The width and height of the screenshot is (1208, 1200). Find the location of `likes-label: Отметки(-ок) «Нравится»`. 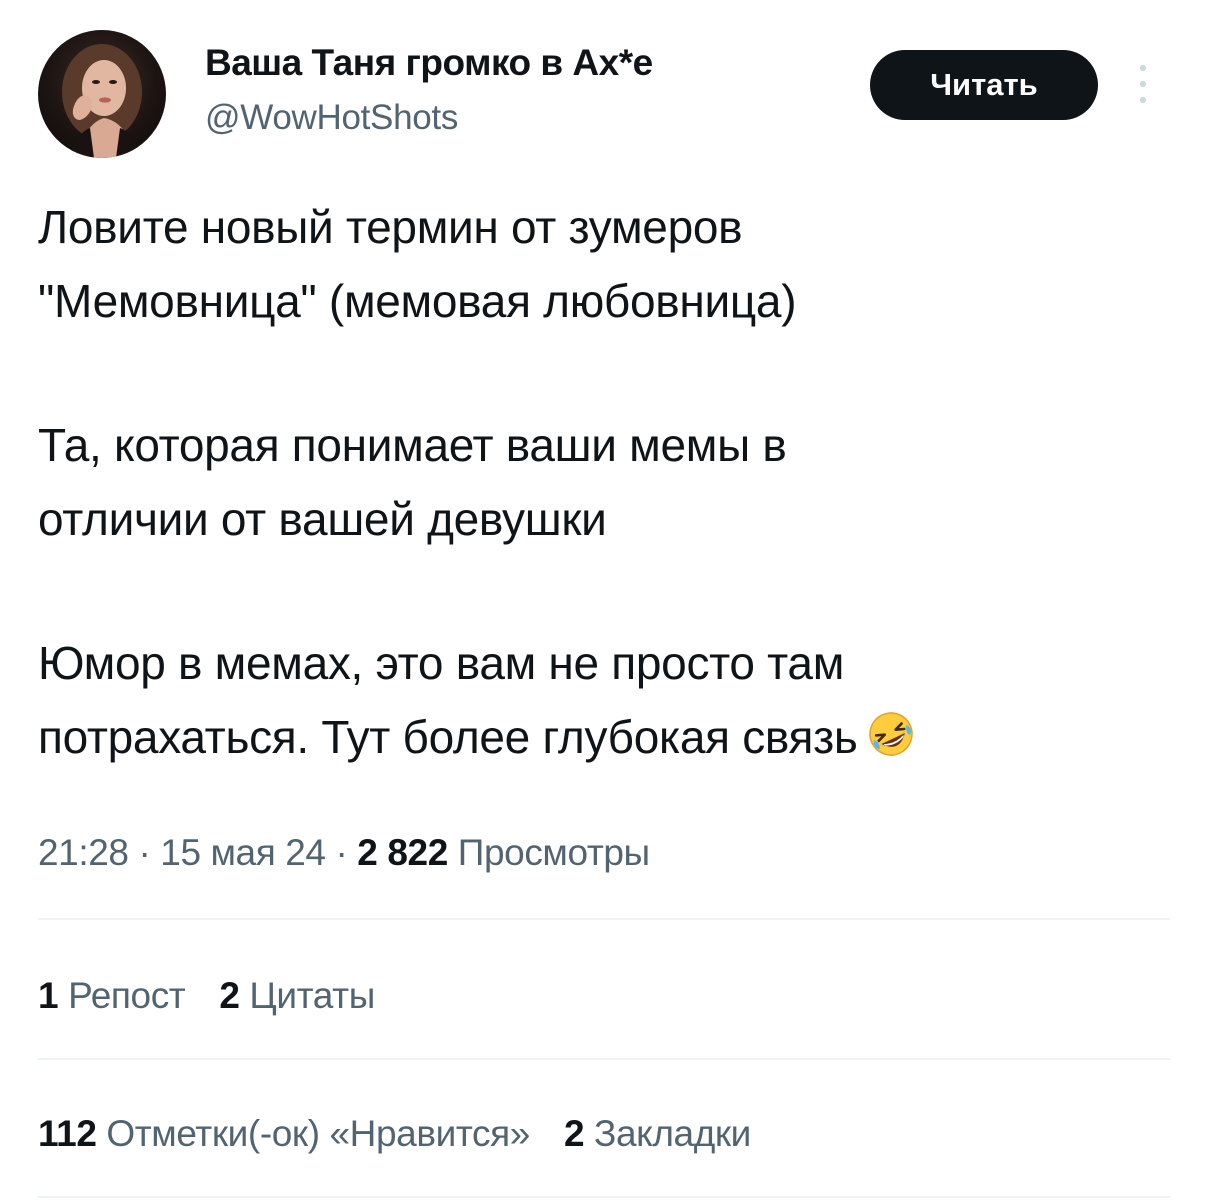

likes-label: Отметки(-ок) «Нравится» is located at coordinates (313, 1133).